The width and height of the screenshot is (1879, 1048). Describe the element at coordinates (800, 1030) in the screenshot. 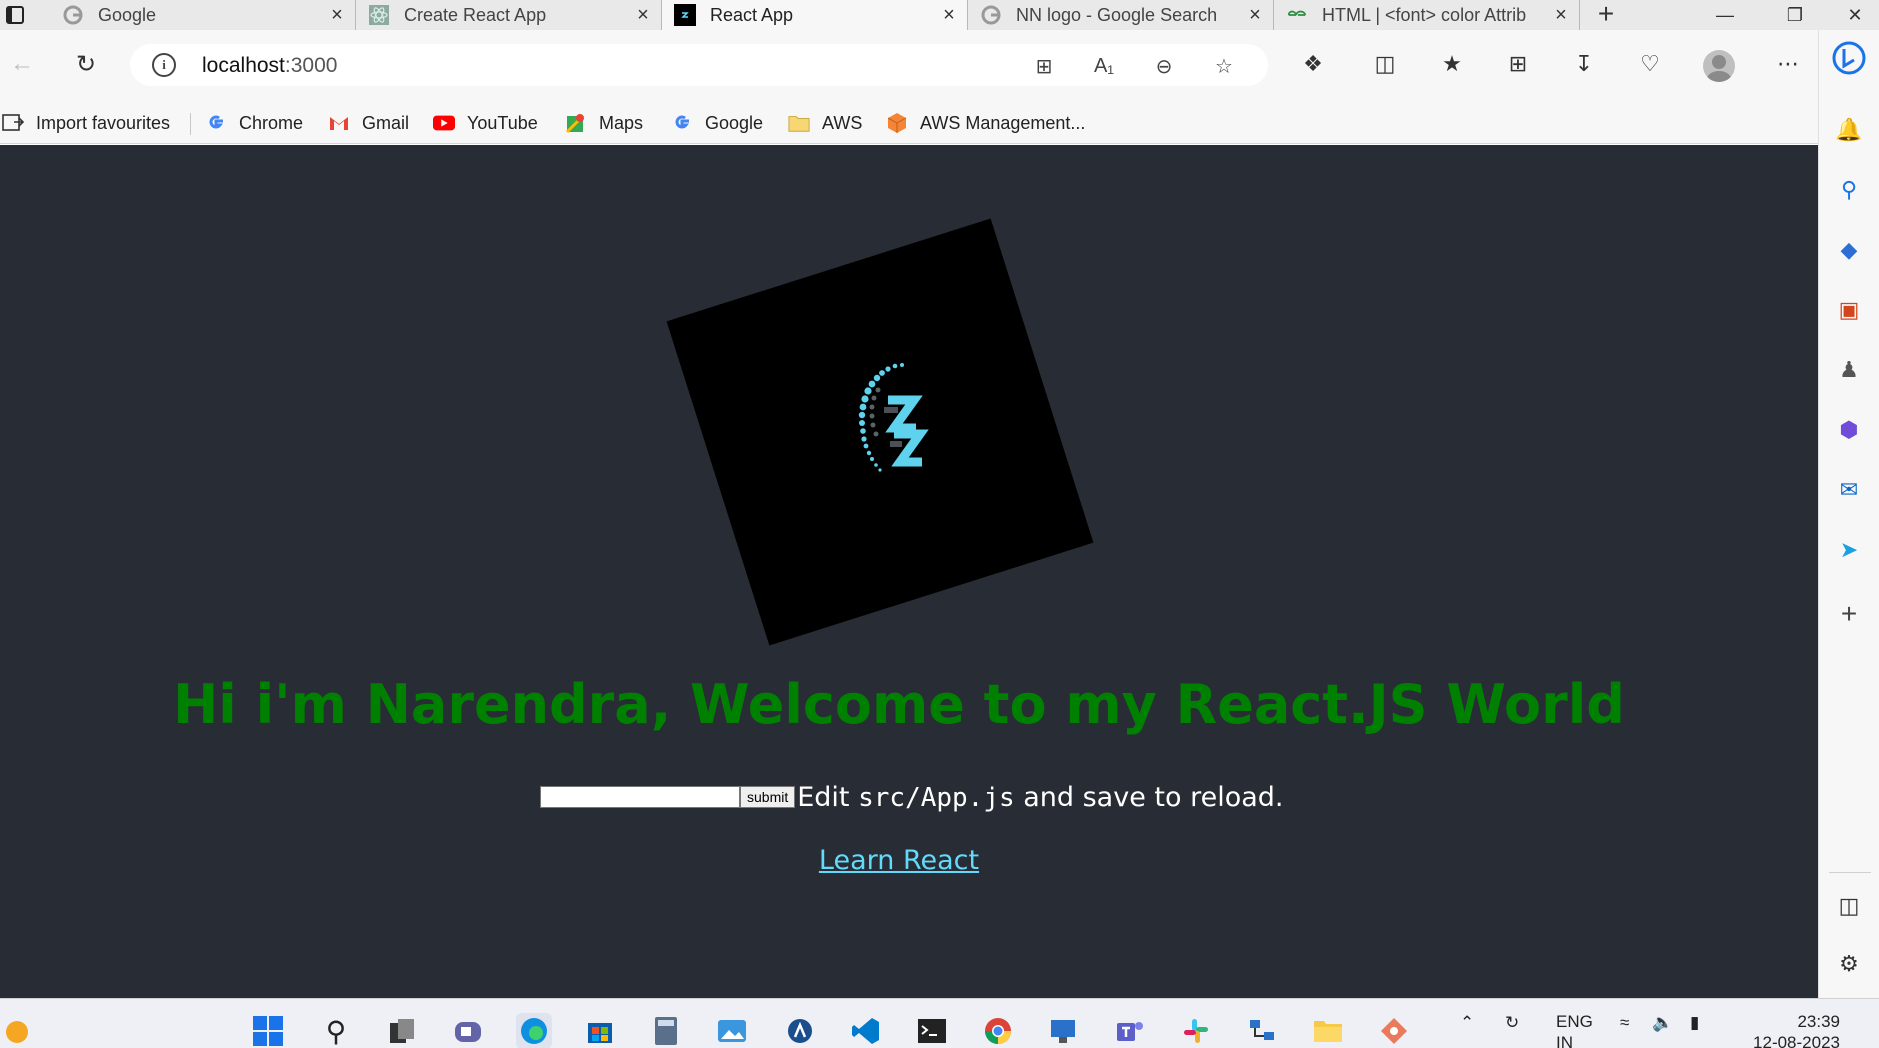

I see `pen-app-icon` at that location.